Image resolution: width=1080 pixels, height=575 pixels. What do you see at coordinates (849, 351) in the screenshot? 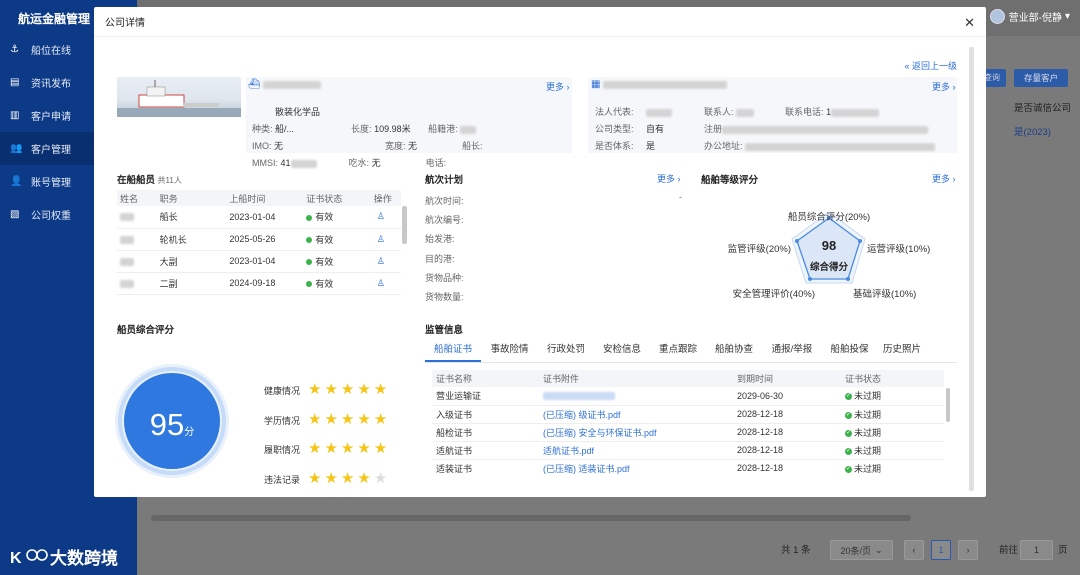
I see `tab-8: 船舶投保` at bounding box center [849, 351].